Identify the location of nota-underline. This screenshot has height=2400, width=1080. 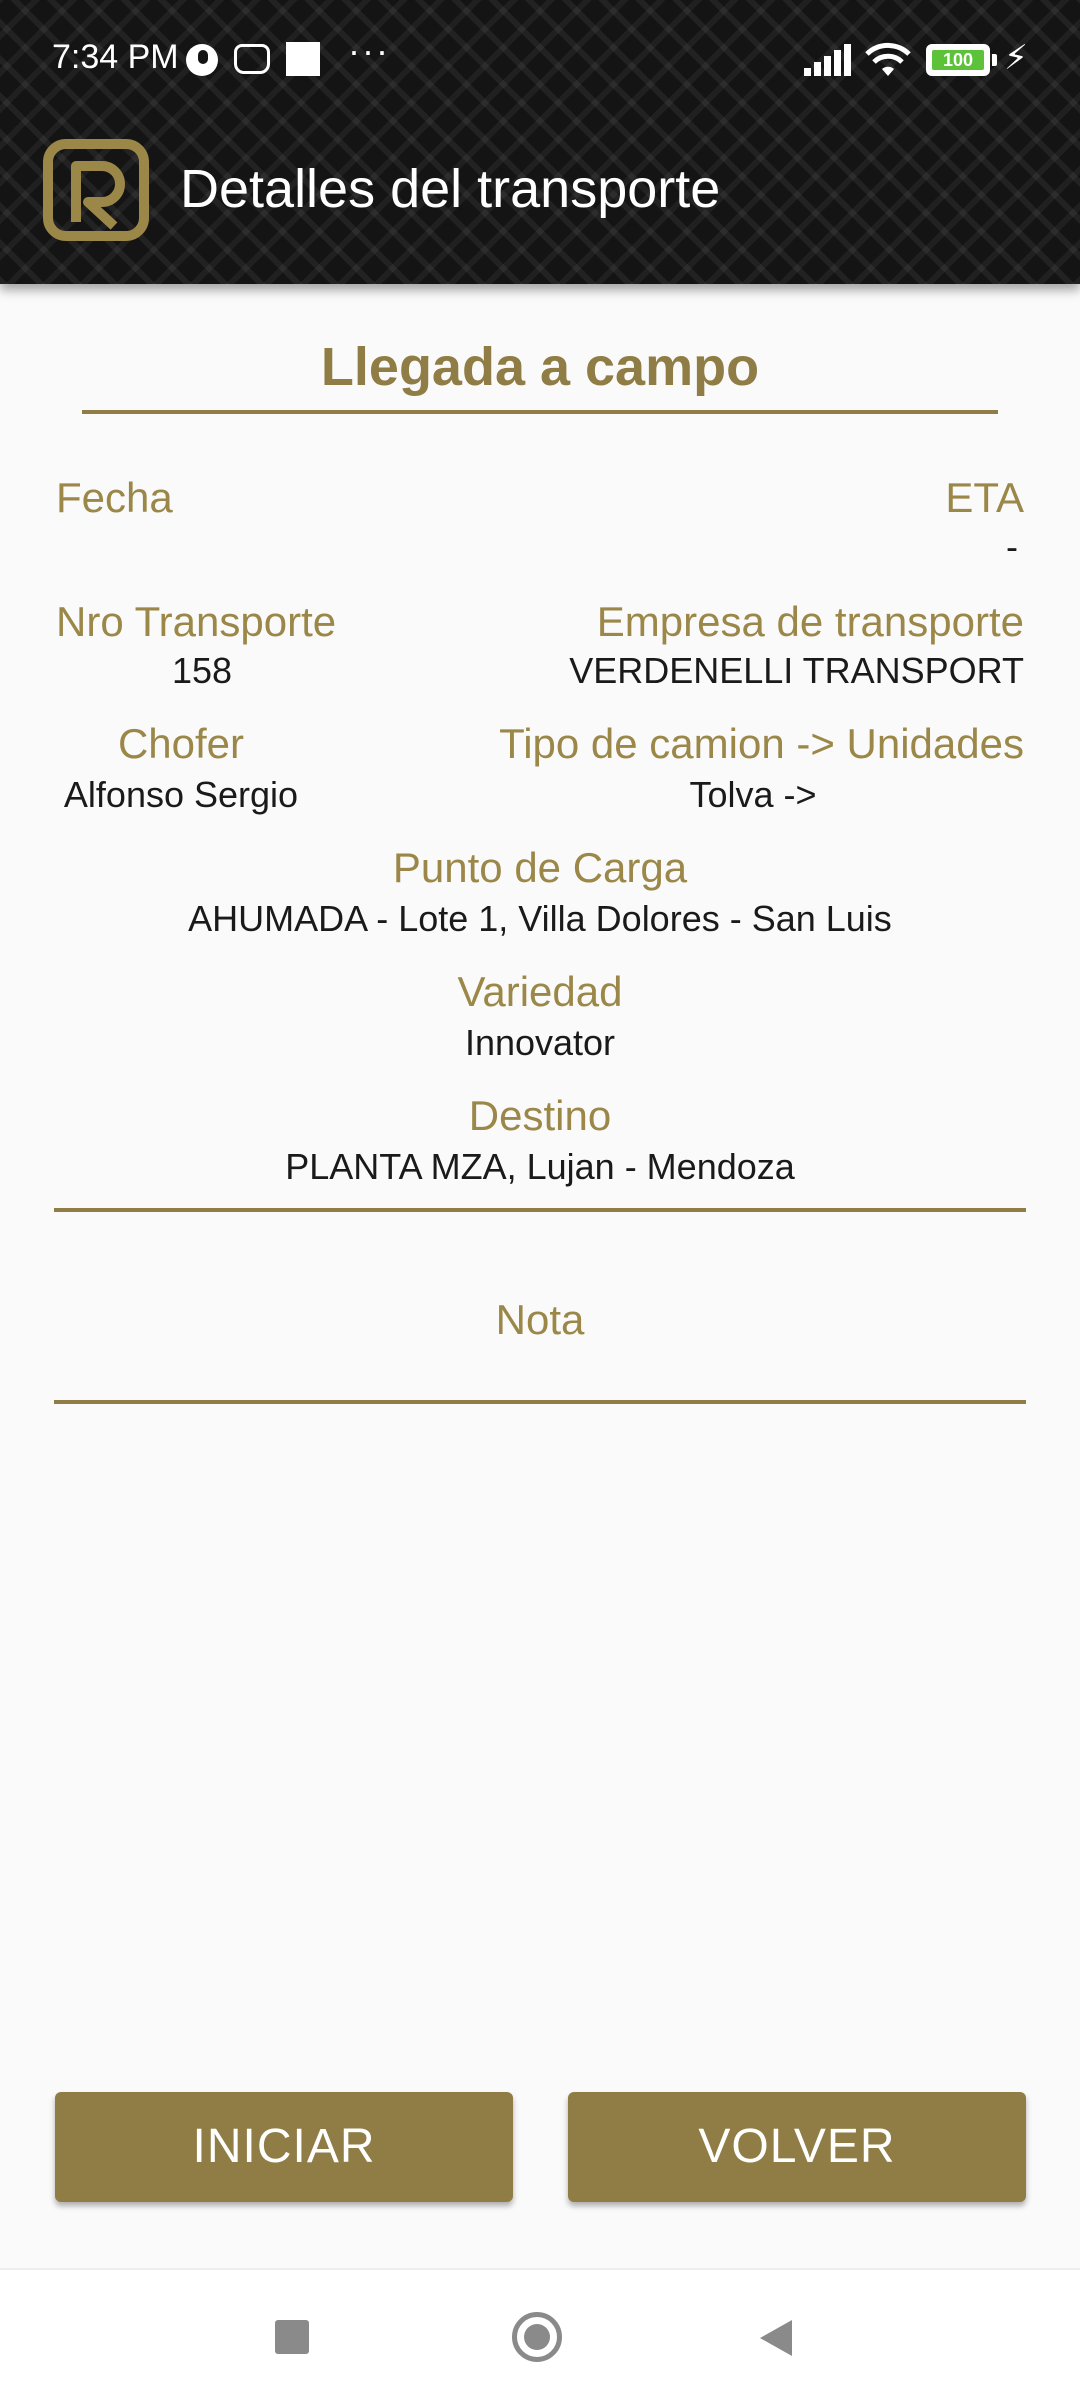
(540, 1402).